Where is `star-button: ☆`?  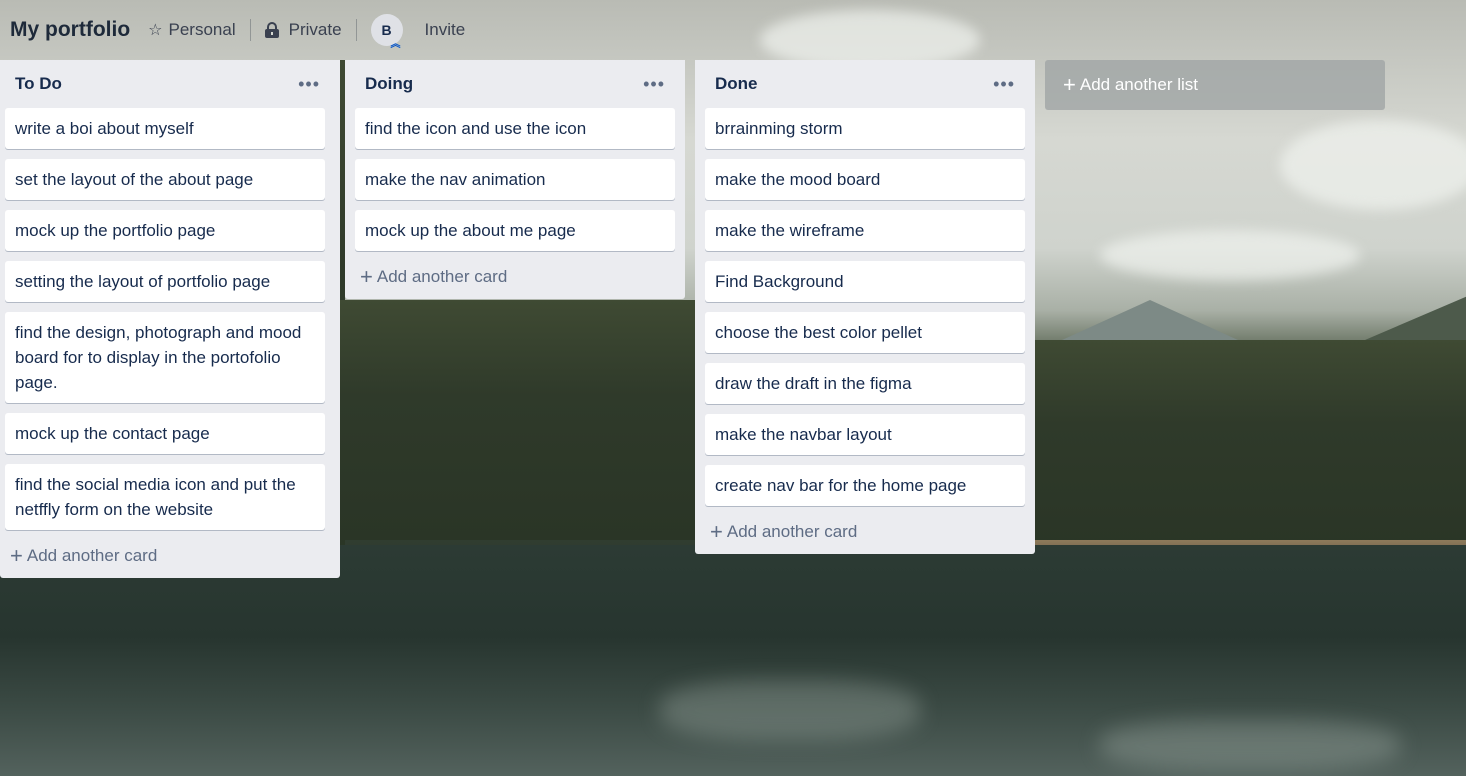 star-button: ☆ is located at coordinates (158, 30).